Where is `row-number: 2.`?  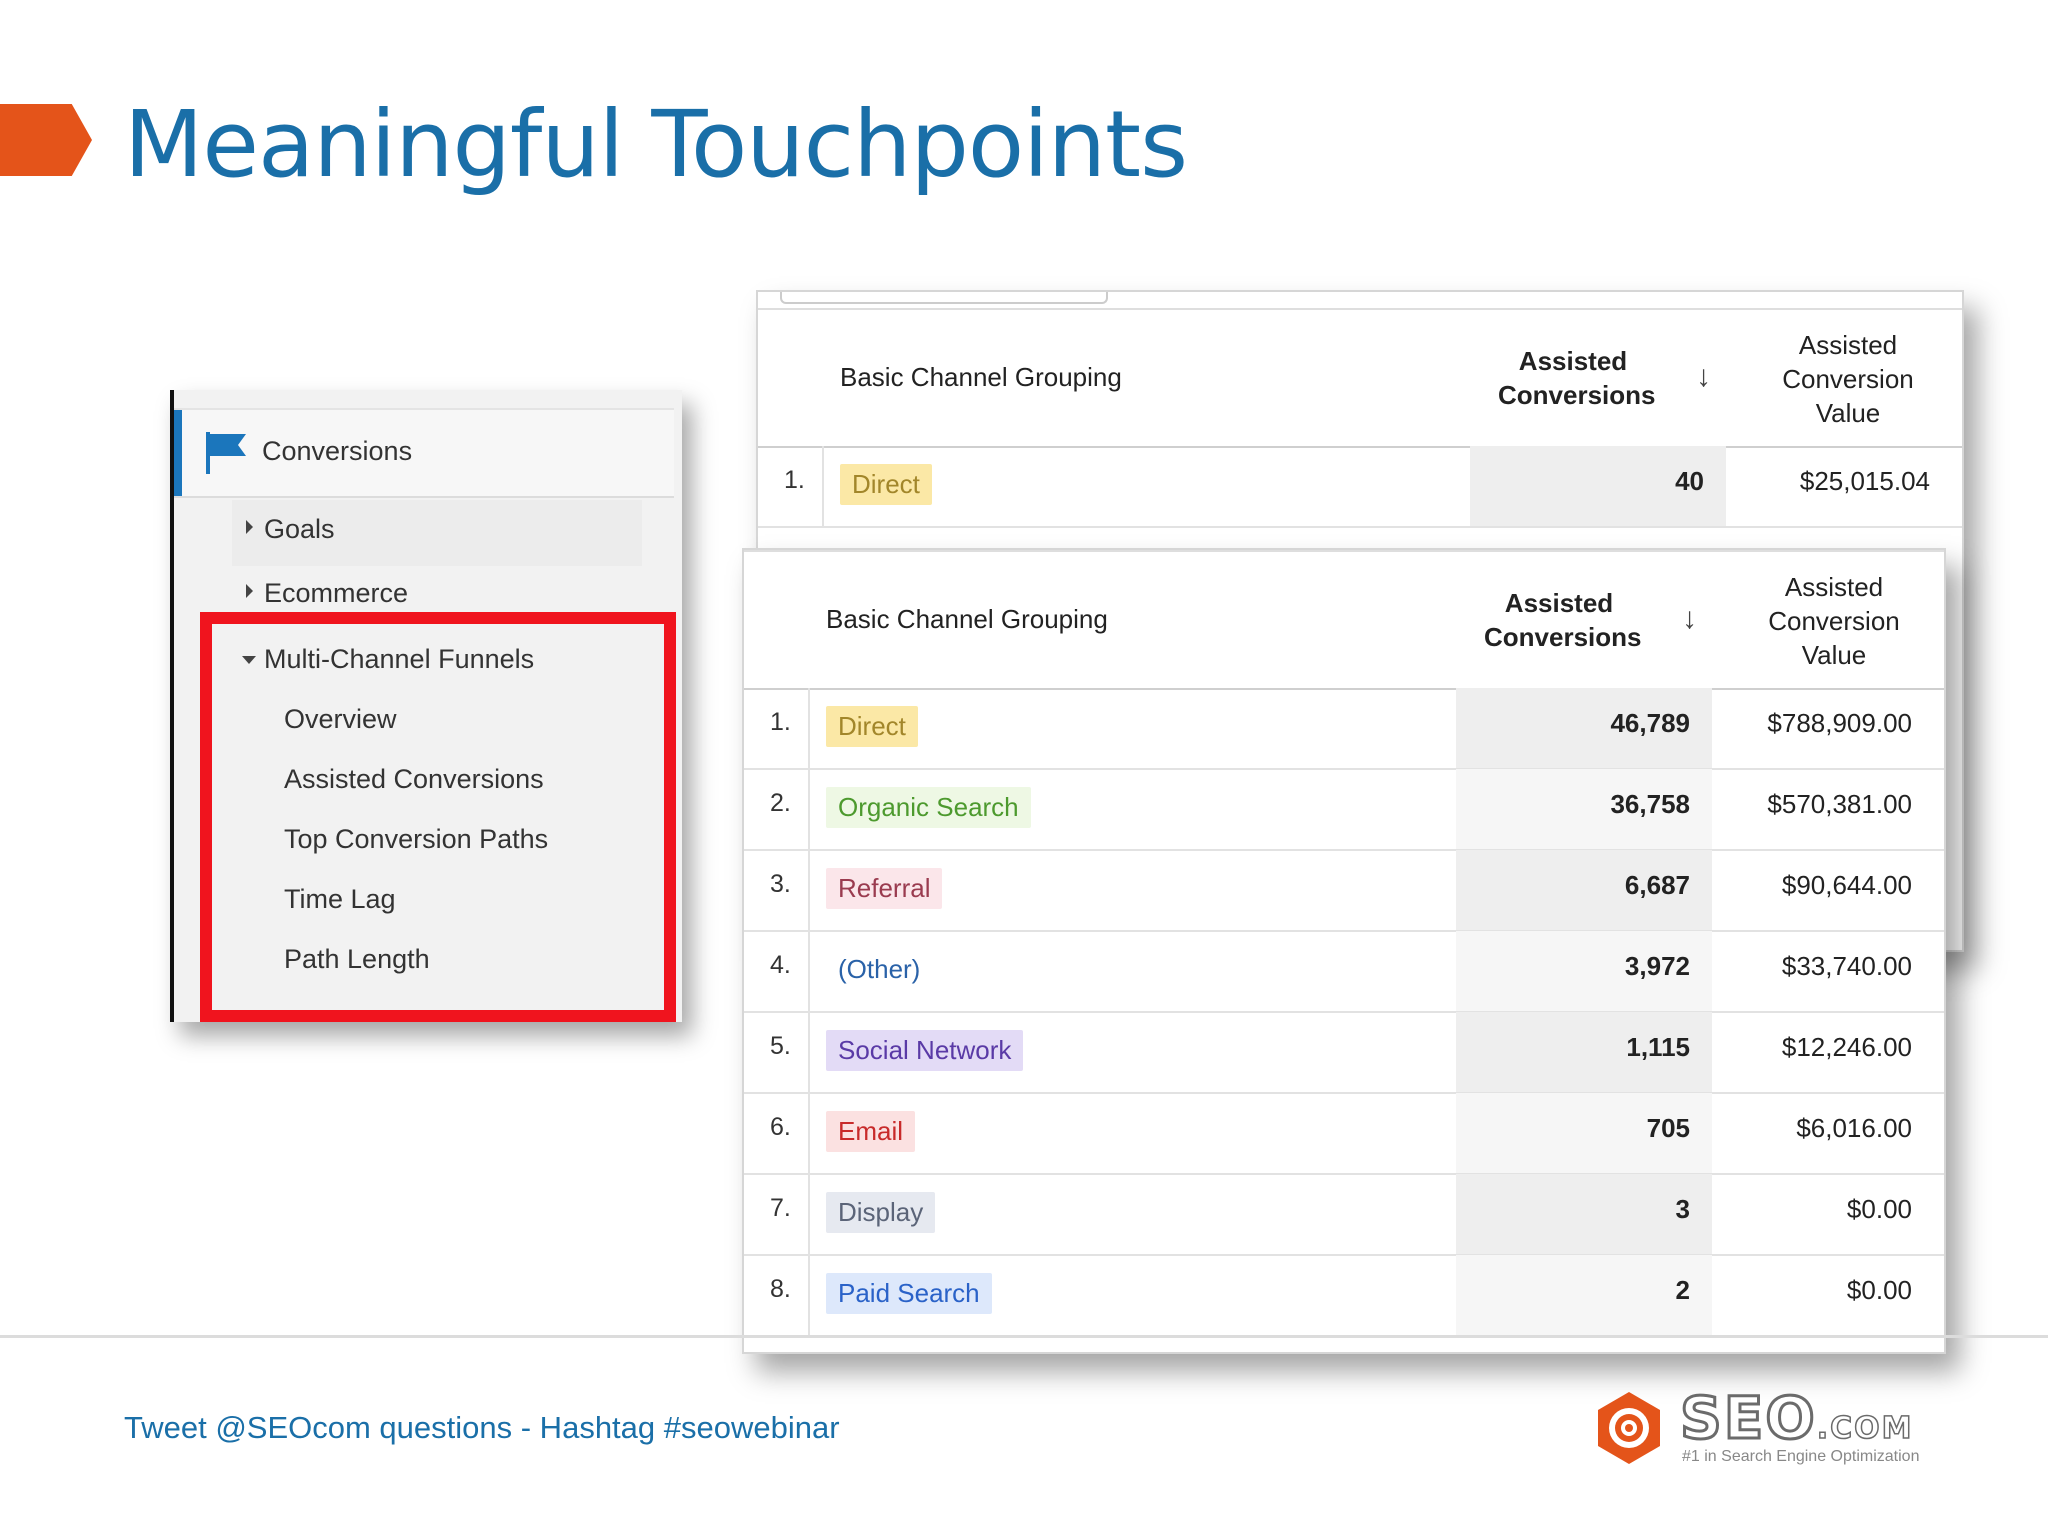 row-number: 2. is located at coordinates (780, 803).